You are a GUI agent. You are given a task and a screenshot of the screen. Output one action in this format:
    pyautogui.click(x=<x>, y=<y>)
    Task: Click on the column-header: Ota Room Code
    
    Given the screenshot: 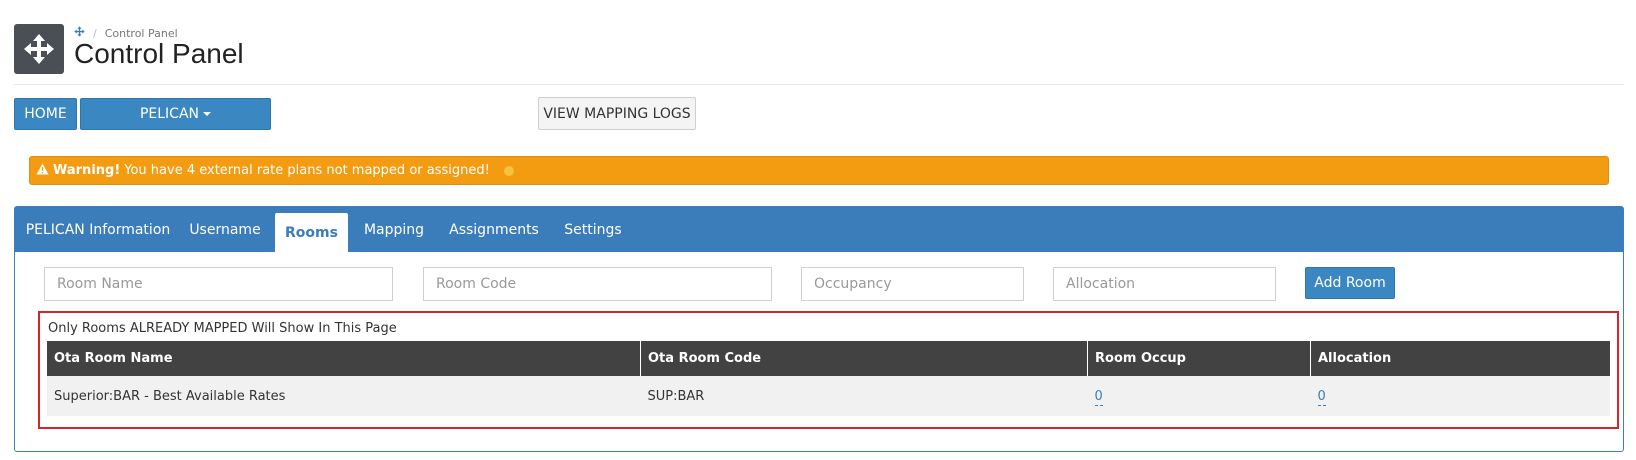 What is the action you would take?
    pyautogui.click(x=864, y=358)
    